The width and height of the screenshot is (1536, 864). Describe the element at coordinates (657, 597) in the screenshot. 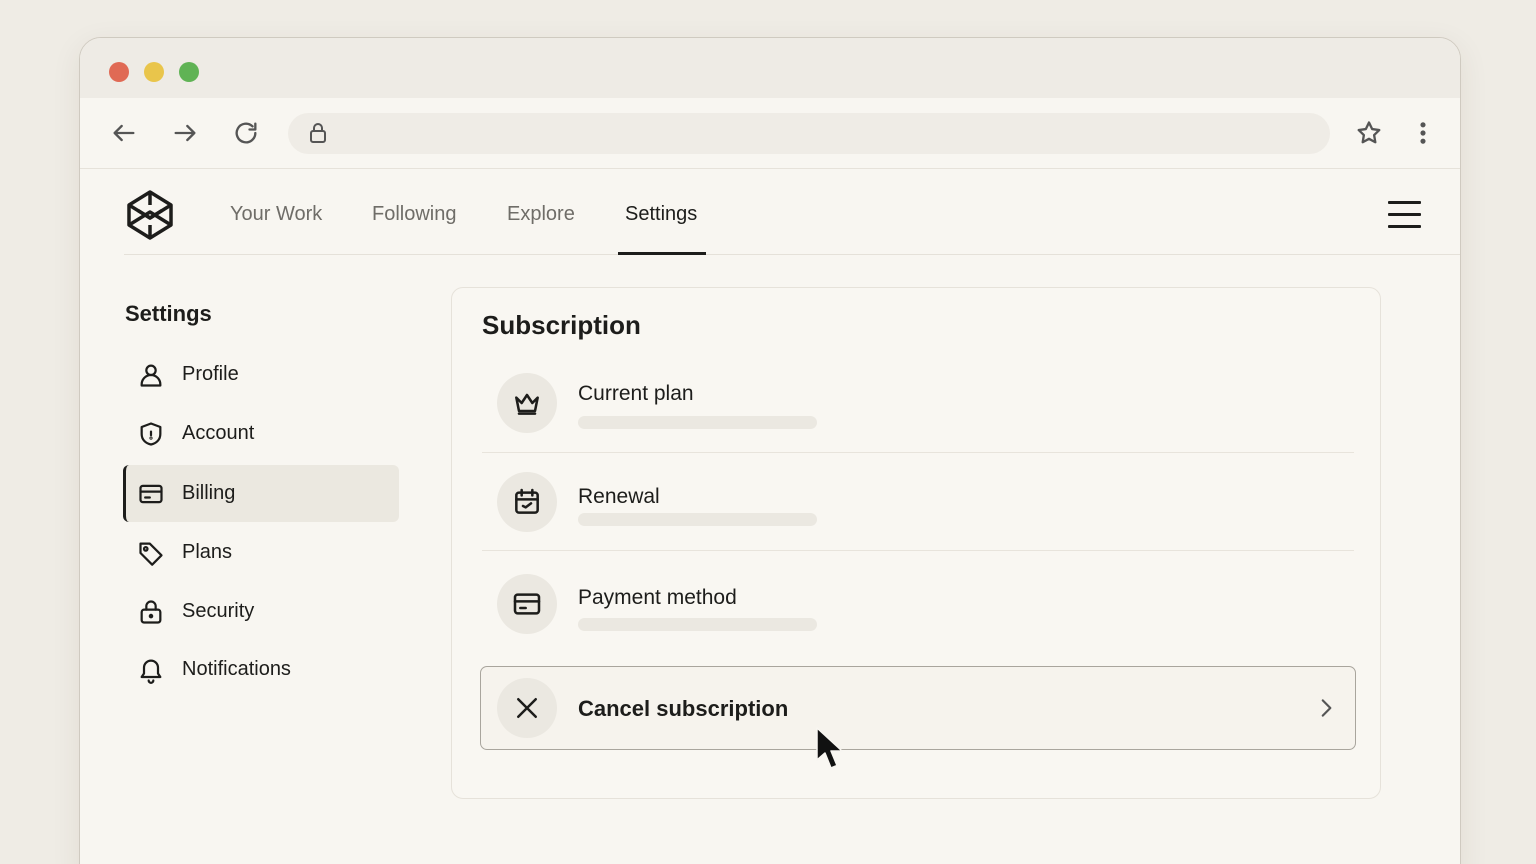

I see `row-label: Payment method` at that location.